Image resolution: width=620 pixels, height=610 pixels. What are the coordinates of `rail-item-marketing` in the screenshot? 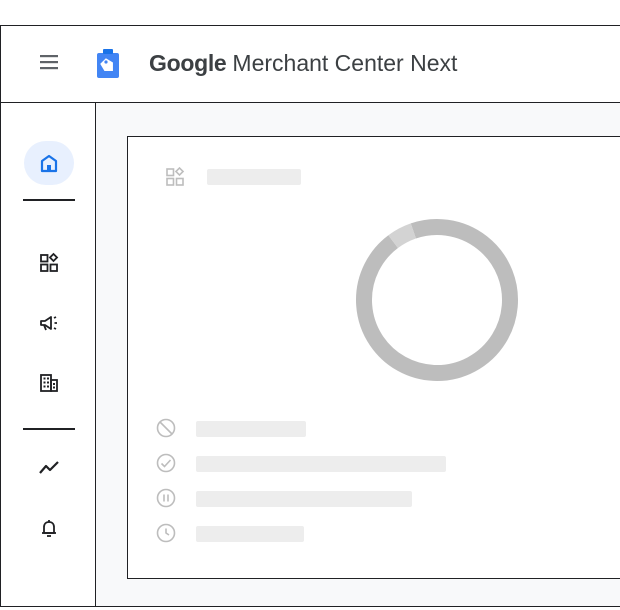 It's located at (49, 323).